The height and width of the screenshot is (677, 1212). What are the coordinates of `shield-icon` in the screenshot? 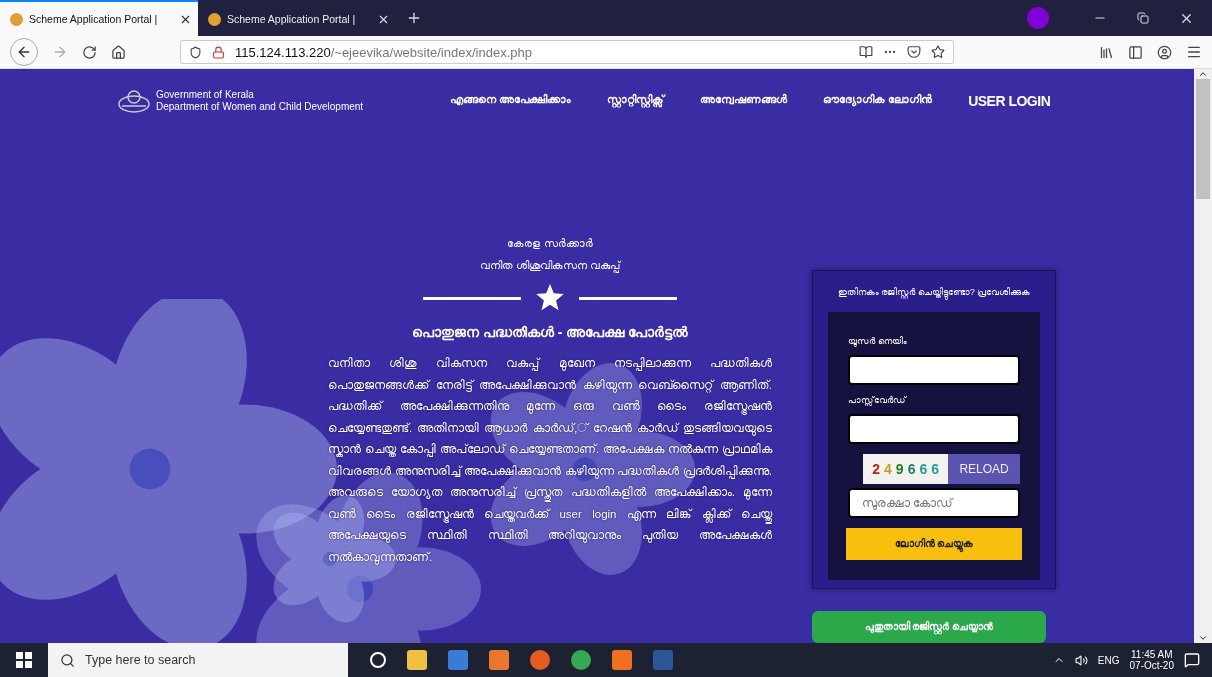 It's located at (195, 52).